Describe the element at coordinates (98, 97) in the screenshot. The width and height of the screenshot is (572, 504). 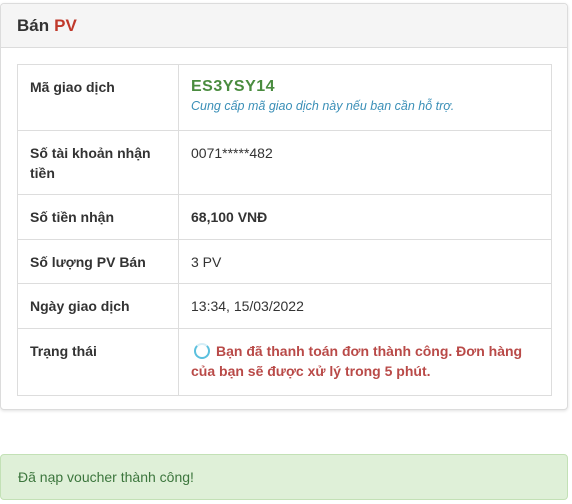
I see `transaction-code-label: Mã giao dịch` at that location.